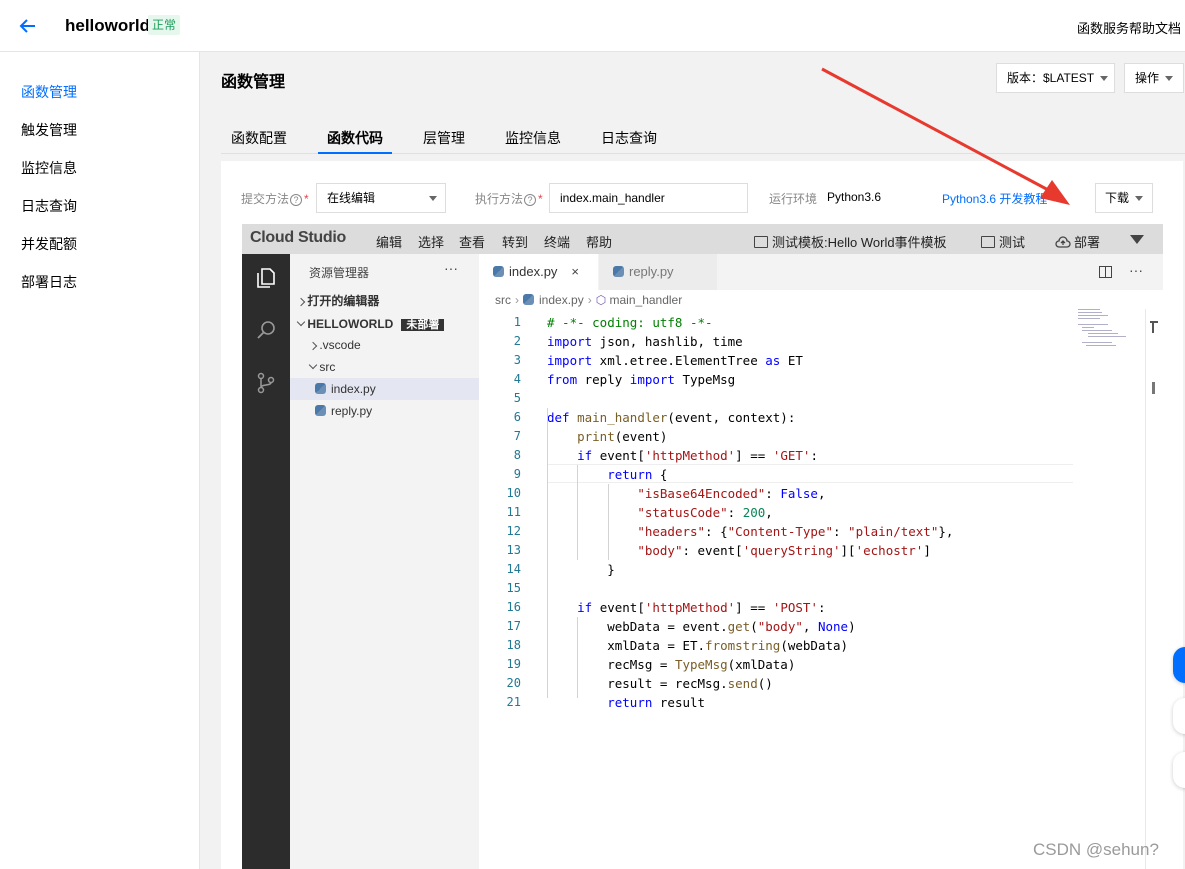 Image resolution: width=1185 pixels, height=869 pixels. I want to click on chevron-right-icon: ›, so click(589, 300).